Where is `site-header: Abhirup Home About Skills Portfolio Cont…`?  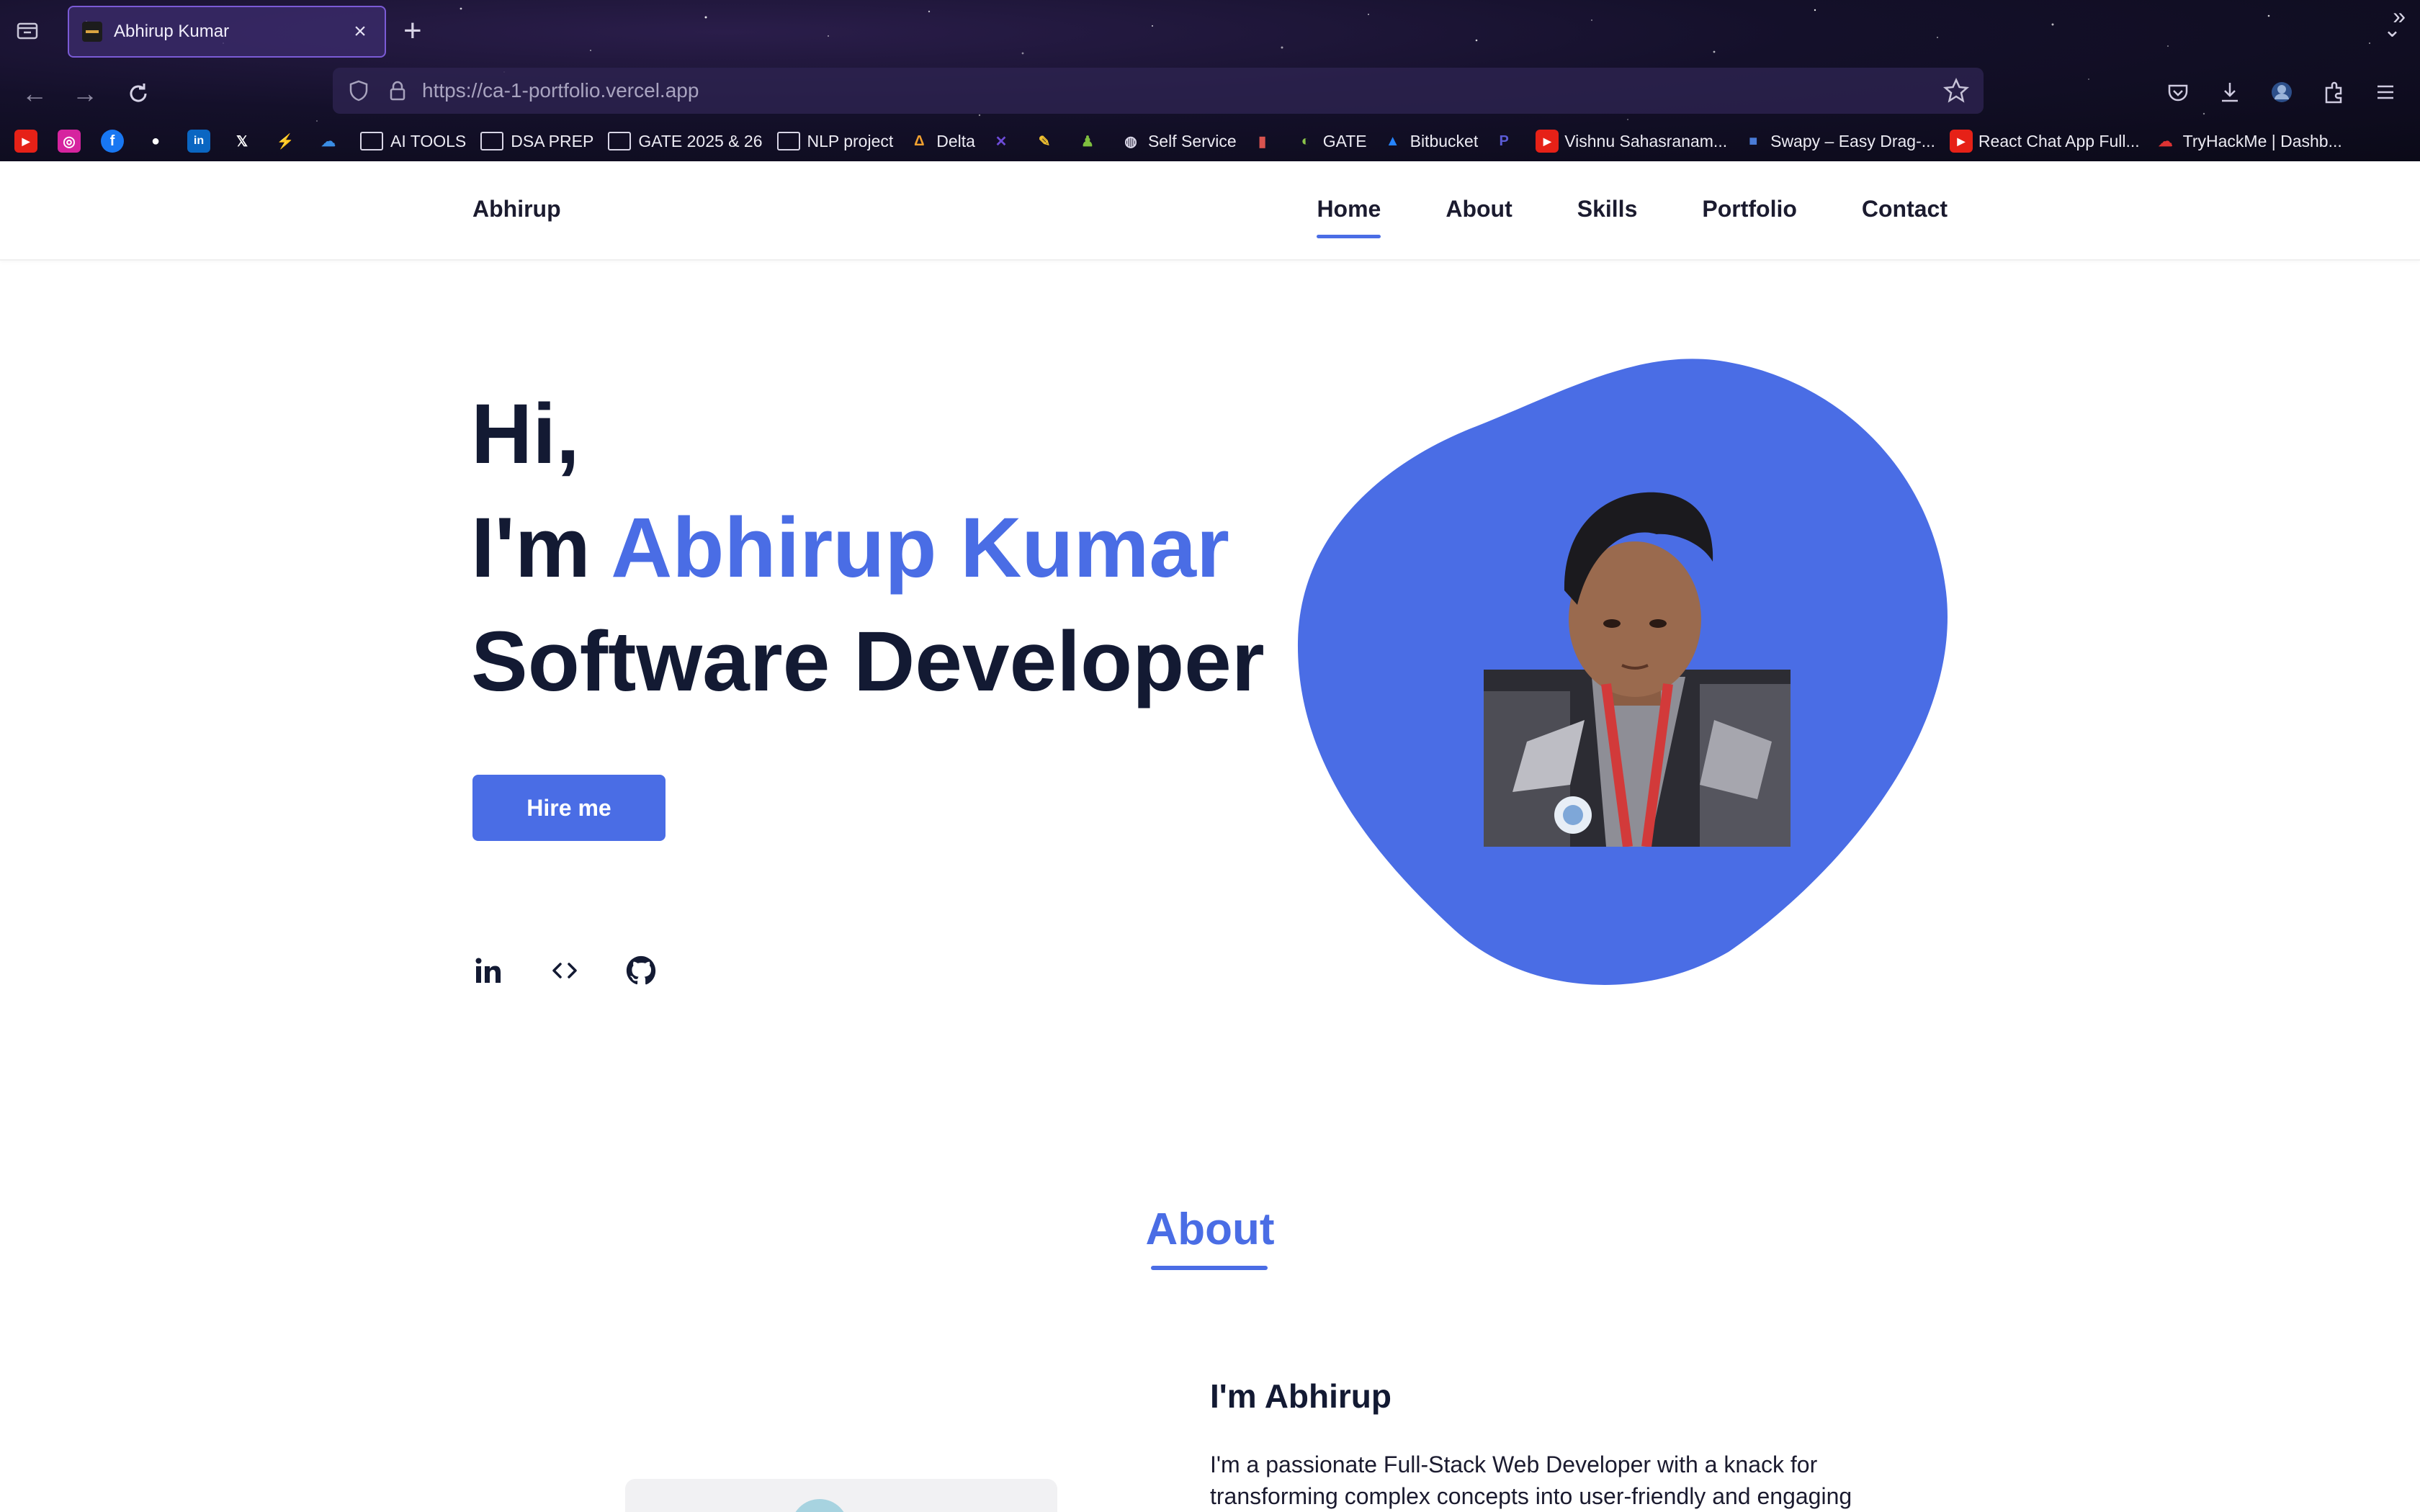
site-header: Abhirup Home About Skills Portfolio Cont… is located at coordinates (1210, 211).